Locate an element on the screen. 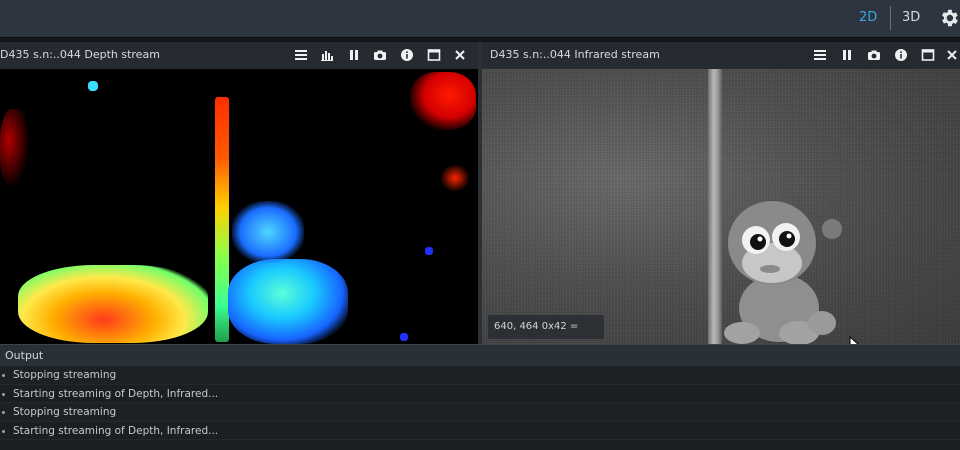 This screenshot has height=450, width=960. gear-icon is located at coordinates (949, 18).